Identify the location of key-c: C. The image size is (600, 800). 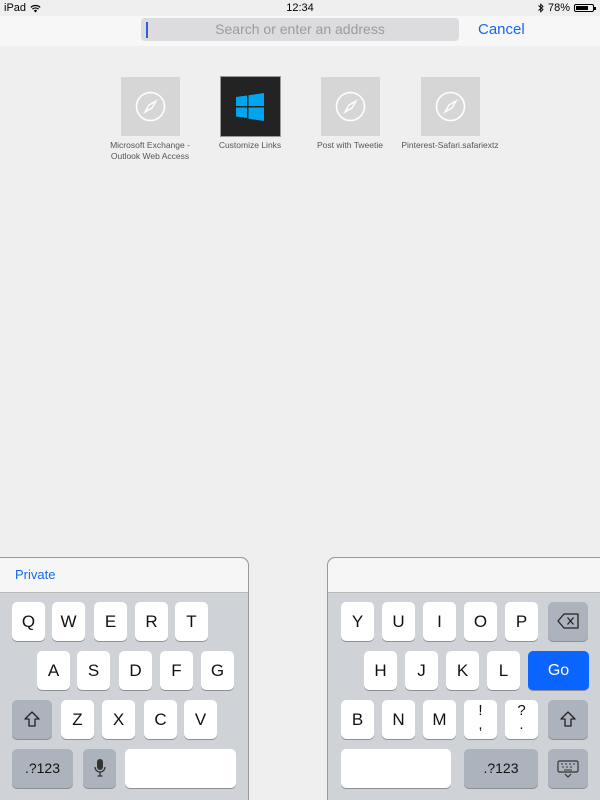
(160, 719).